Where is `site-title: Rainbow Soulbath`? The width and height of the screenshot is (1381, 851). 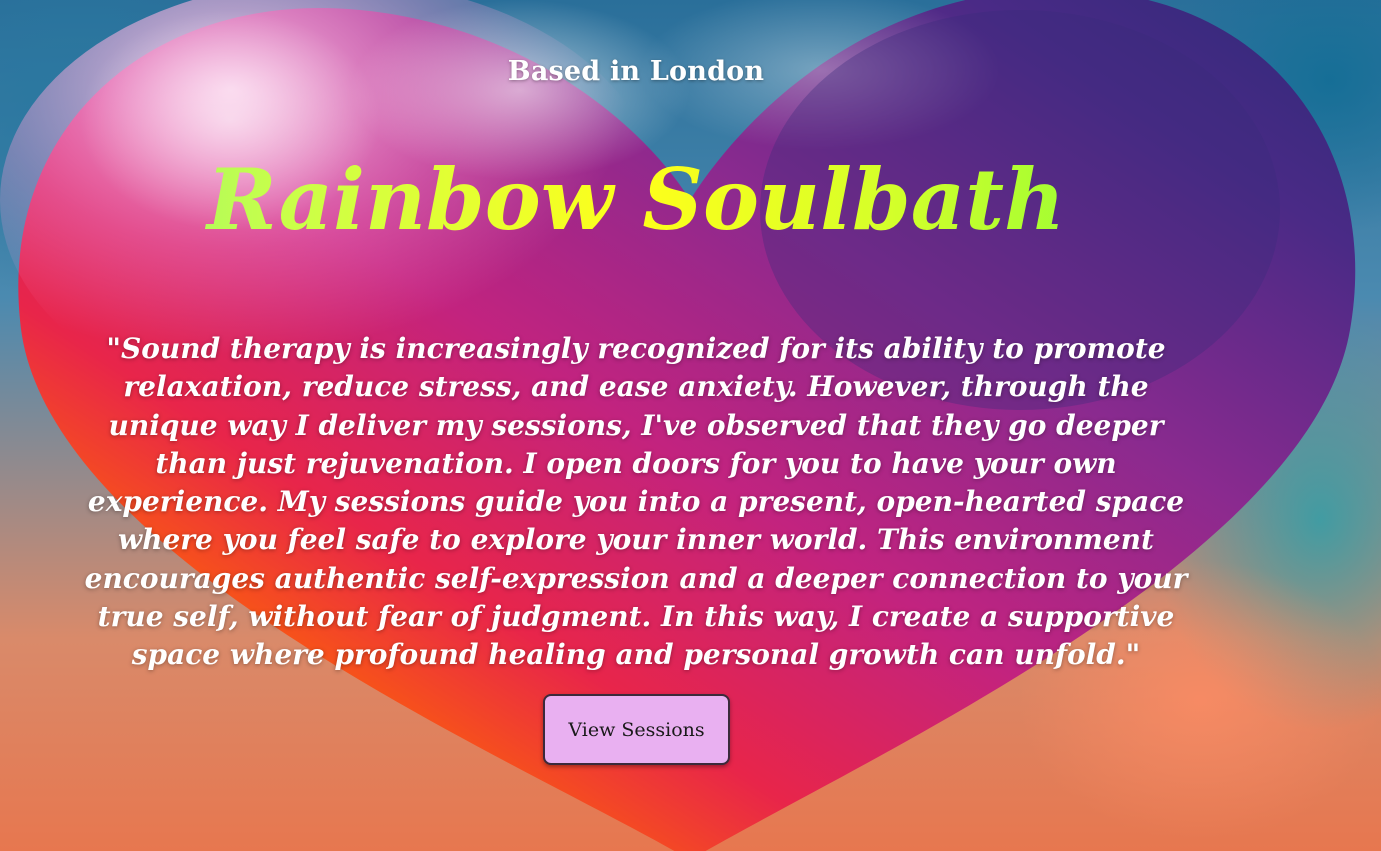
site-title: Rainbow Soulbath is located at coordinates (636, 200).